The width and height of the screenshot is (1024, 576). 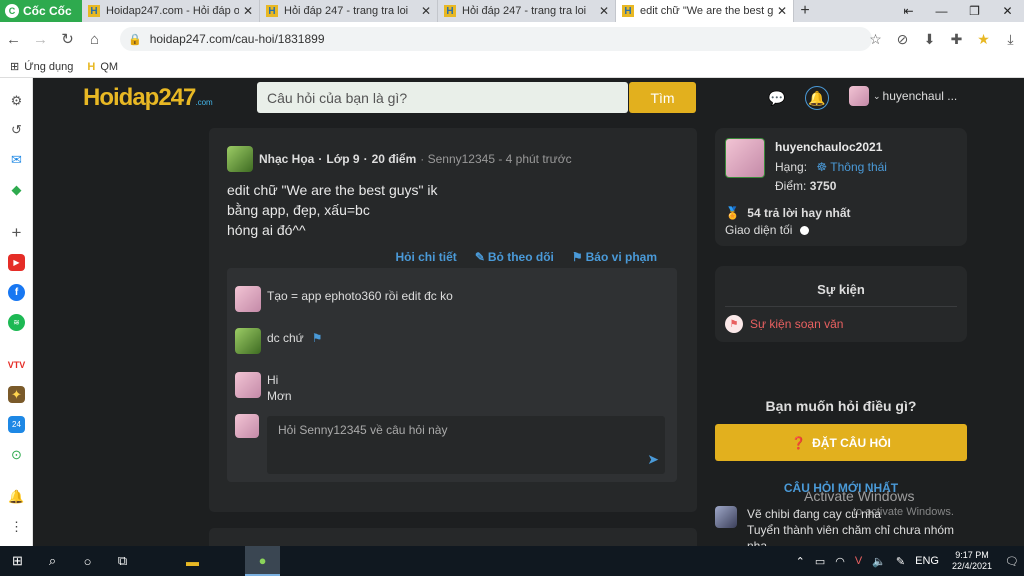 What do you see at coordinates (1012, 561) in the screenshot?
I see `action-center-icon: 🗨` at bounding box center [1012, 561].